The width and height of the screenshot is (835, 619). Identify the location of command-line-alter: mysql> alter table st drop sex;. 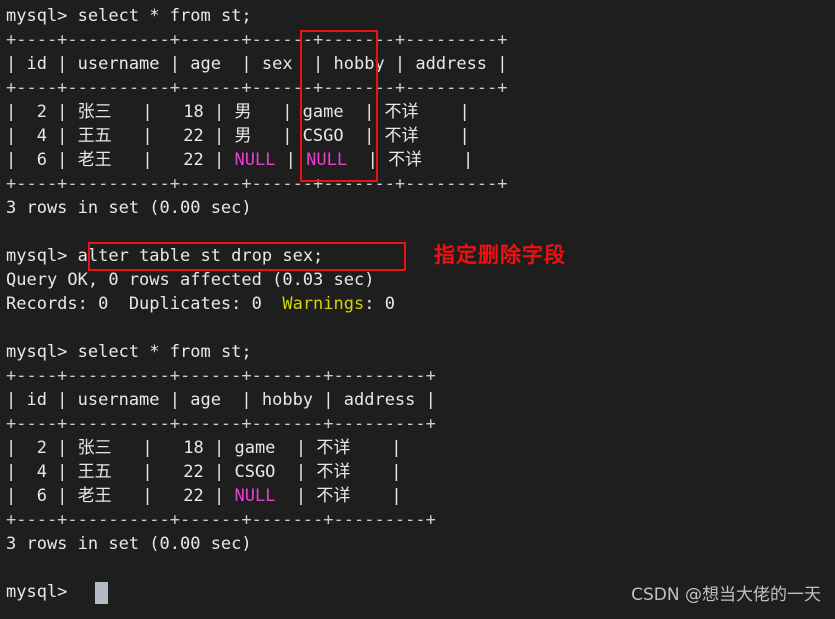
(418, 256).